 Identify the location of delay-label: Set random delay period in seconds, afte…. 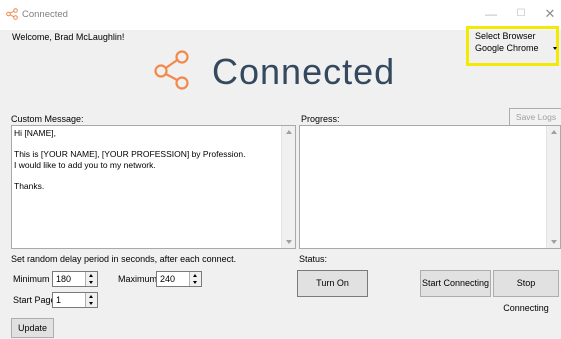
(124, 259).